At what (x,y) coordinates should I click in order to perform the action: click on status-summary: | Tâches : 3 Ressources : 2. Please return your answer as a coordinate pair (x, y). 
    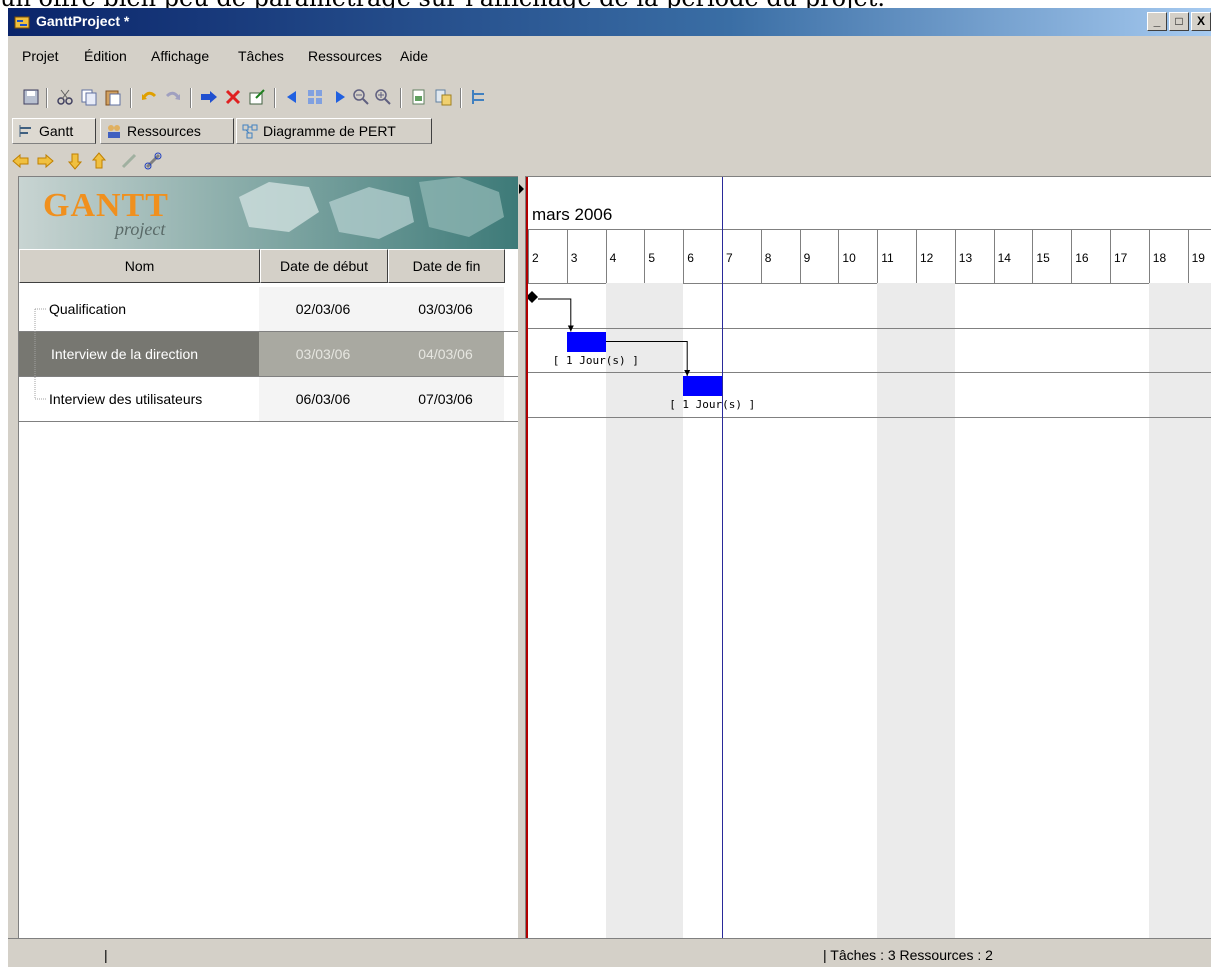
    Looking at the image, I should click on (908, 955).